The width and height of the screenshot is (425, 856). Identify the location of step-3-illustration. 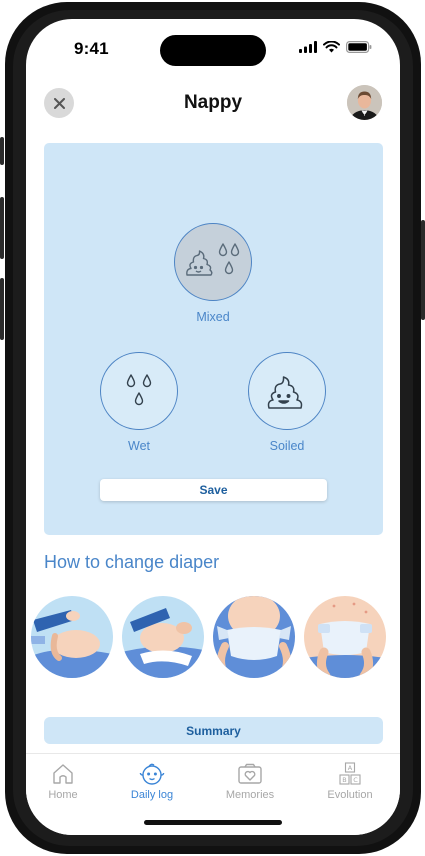
(254, 637).